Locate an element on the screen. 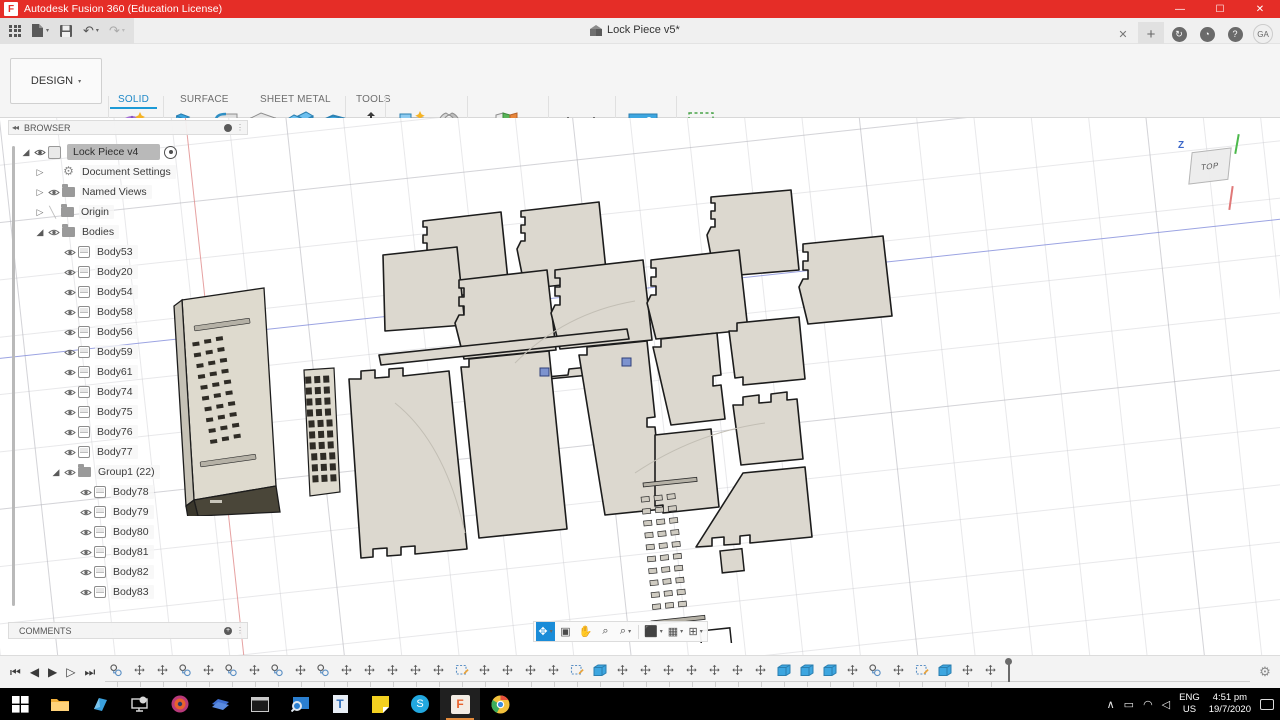 The image size is (1280, 720). tree-node-origin: ▷ ╲ Origin is located at coordinates (128, 212).